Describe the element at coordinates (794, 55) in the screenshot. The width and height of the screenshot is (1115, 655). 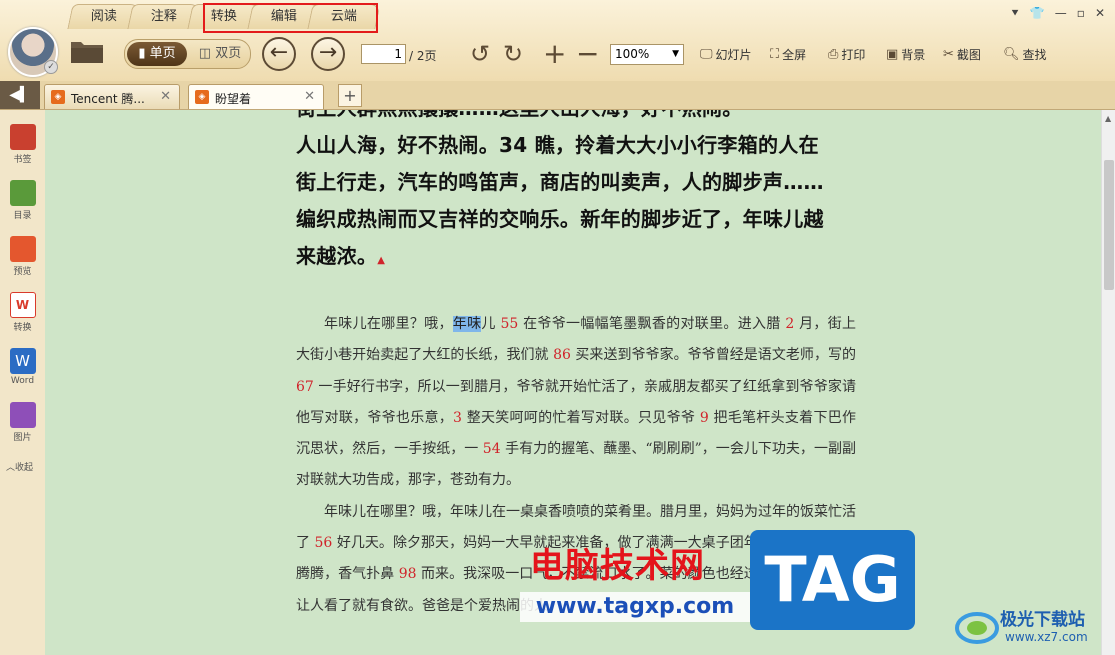
I see `fullscreen-label: 全屏` at that location.